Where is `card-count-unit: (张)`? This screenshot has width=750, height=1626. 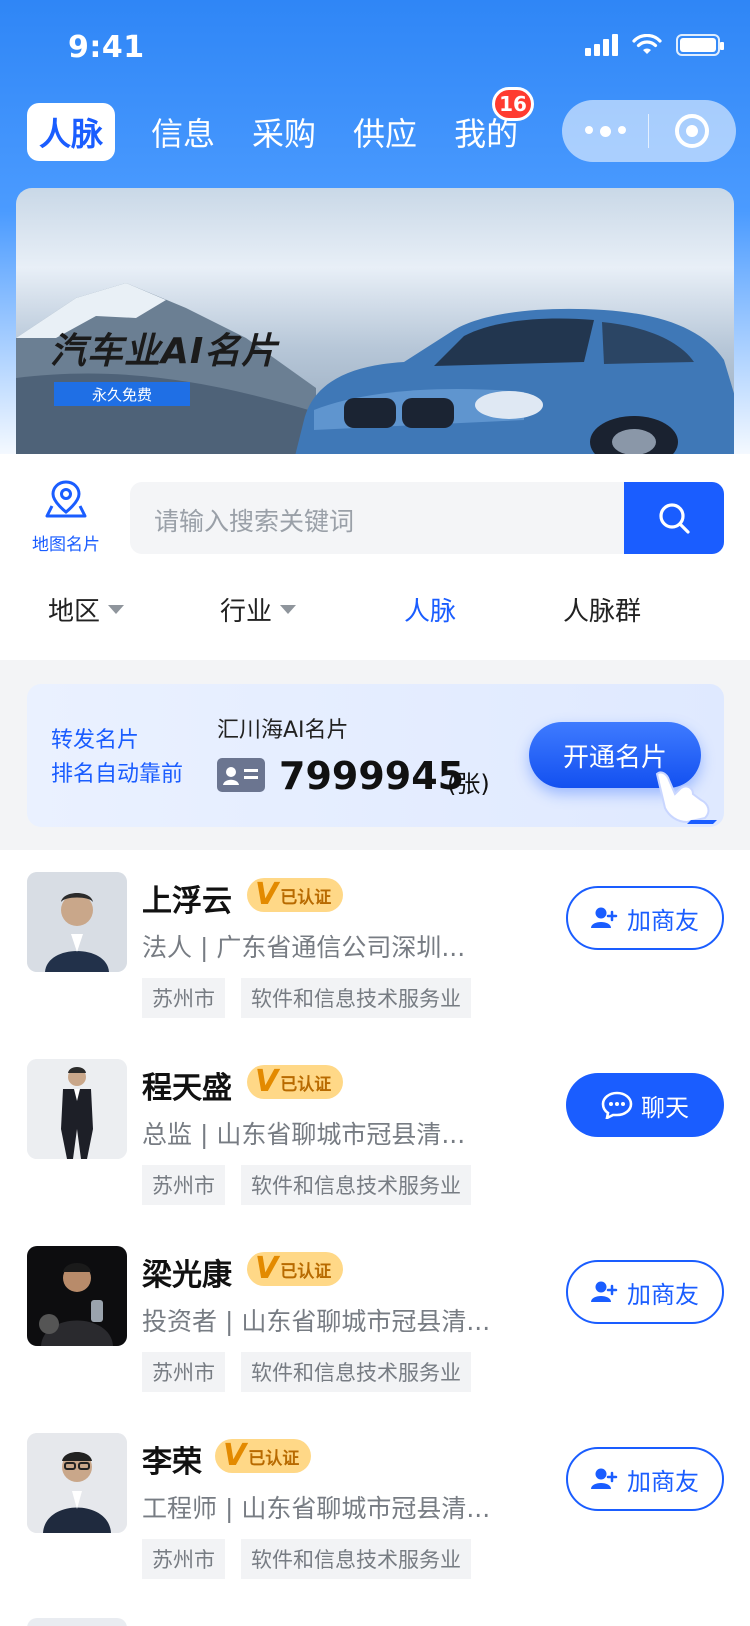 card-count-unit: (张) is located at coordinates (468, 784).